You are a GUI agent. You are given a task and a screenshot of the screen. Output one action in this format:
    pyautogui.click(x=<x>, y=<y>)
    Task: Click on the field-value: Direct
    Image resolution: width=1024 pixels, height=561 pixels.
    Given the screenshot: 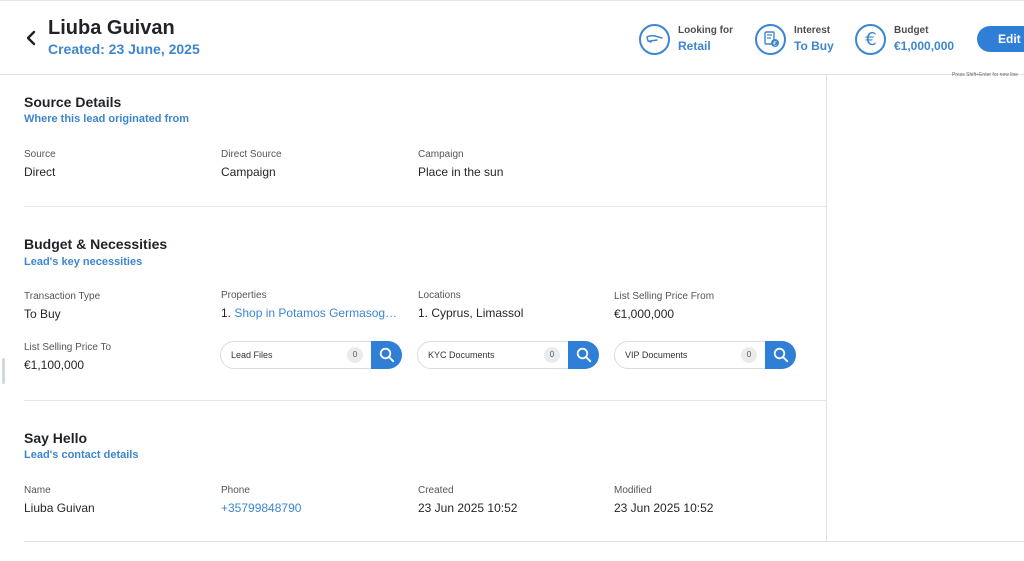 What is the action you would take?
    pyautogui.click(x=40, y=172)
    